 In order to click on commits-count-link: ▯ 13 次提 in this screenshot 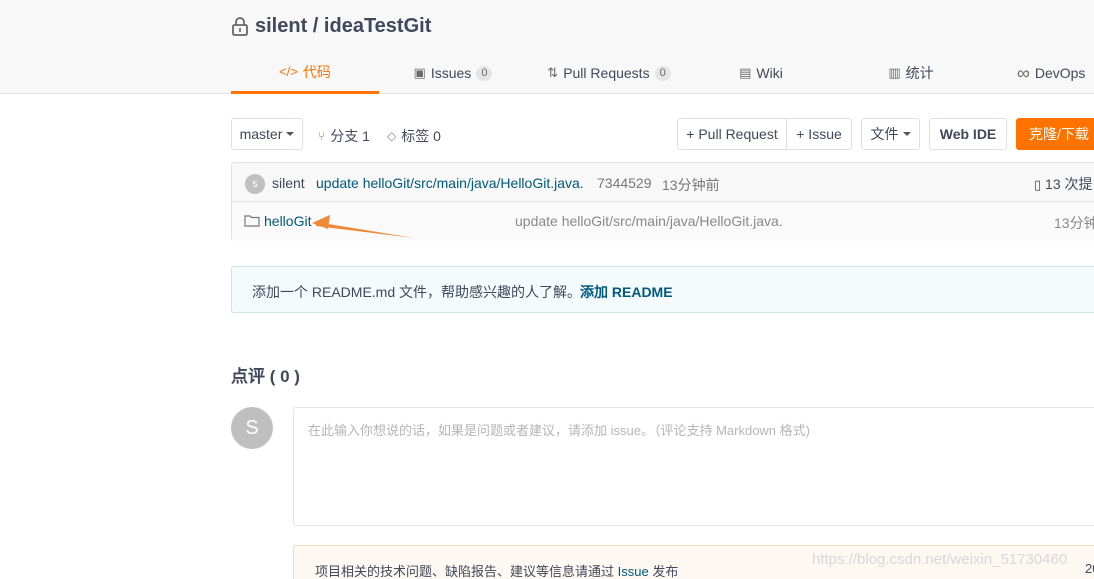, I will do `click(1063, 184)`.